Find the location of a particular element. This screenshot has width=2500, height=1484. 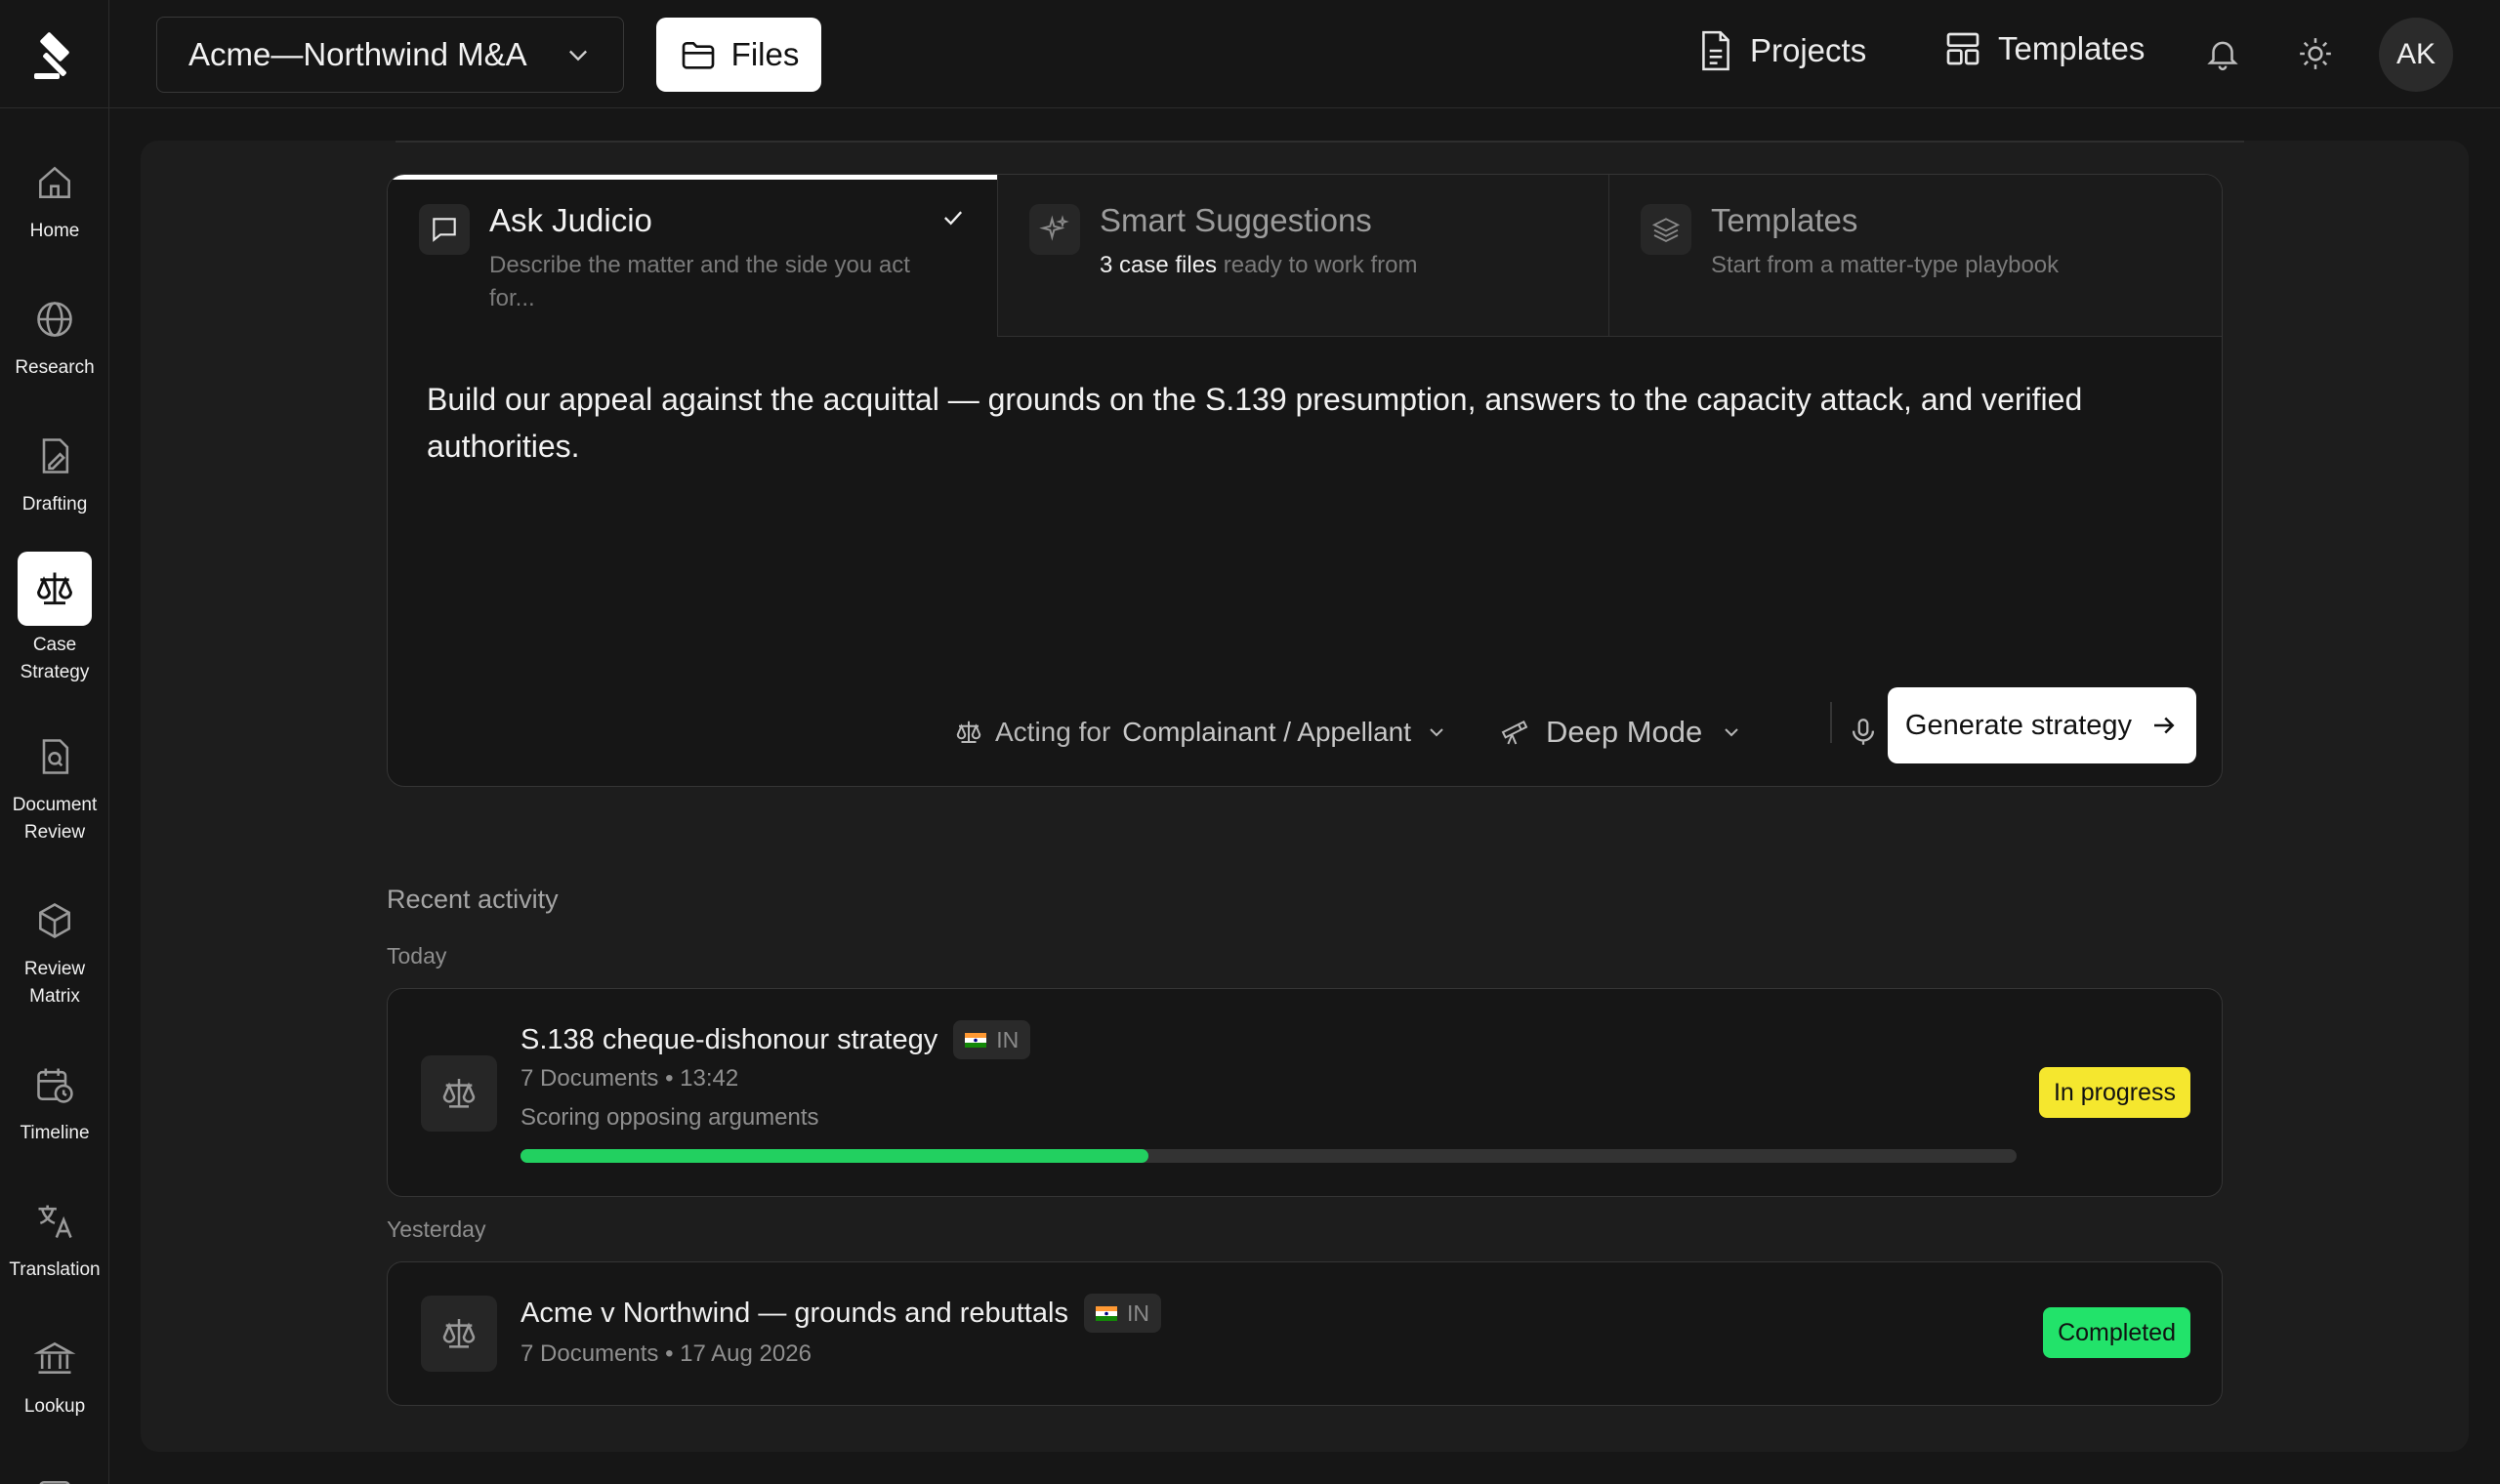

acting-for-value: Complainant / Appellant is located at coordinates (1267, 732).